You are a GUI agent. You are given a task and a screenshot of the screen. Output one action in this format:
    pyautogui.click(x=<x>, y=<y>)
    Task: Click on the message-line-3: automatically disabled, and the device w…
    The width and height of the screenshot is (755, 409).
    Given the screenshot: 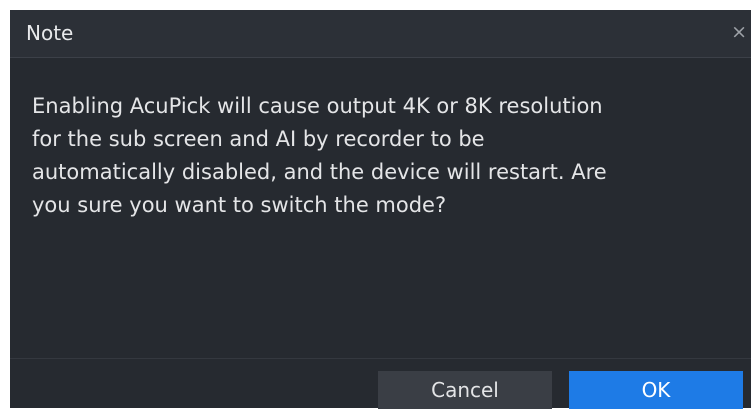 What is the action you would take?
    pyautogui.click(x=319, y=172)
    